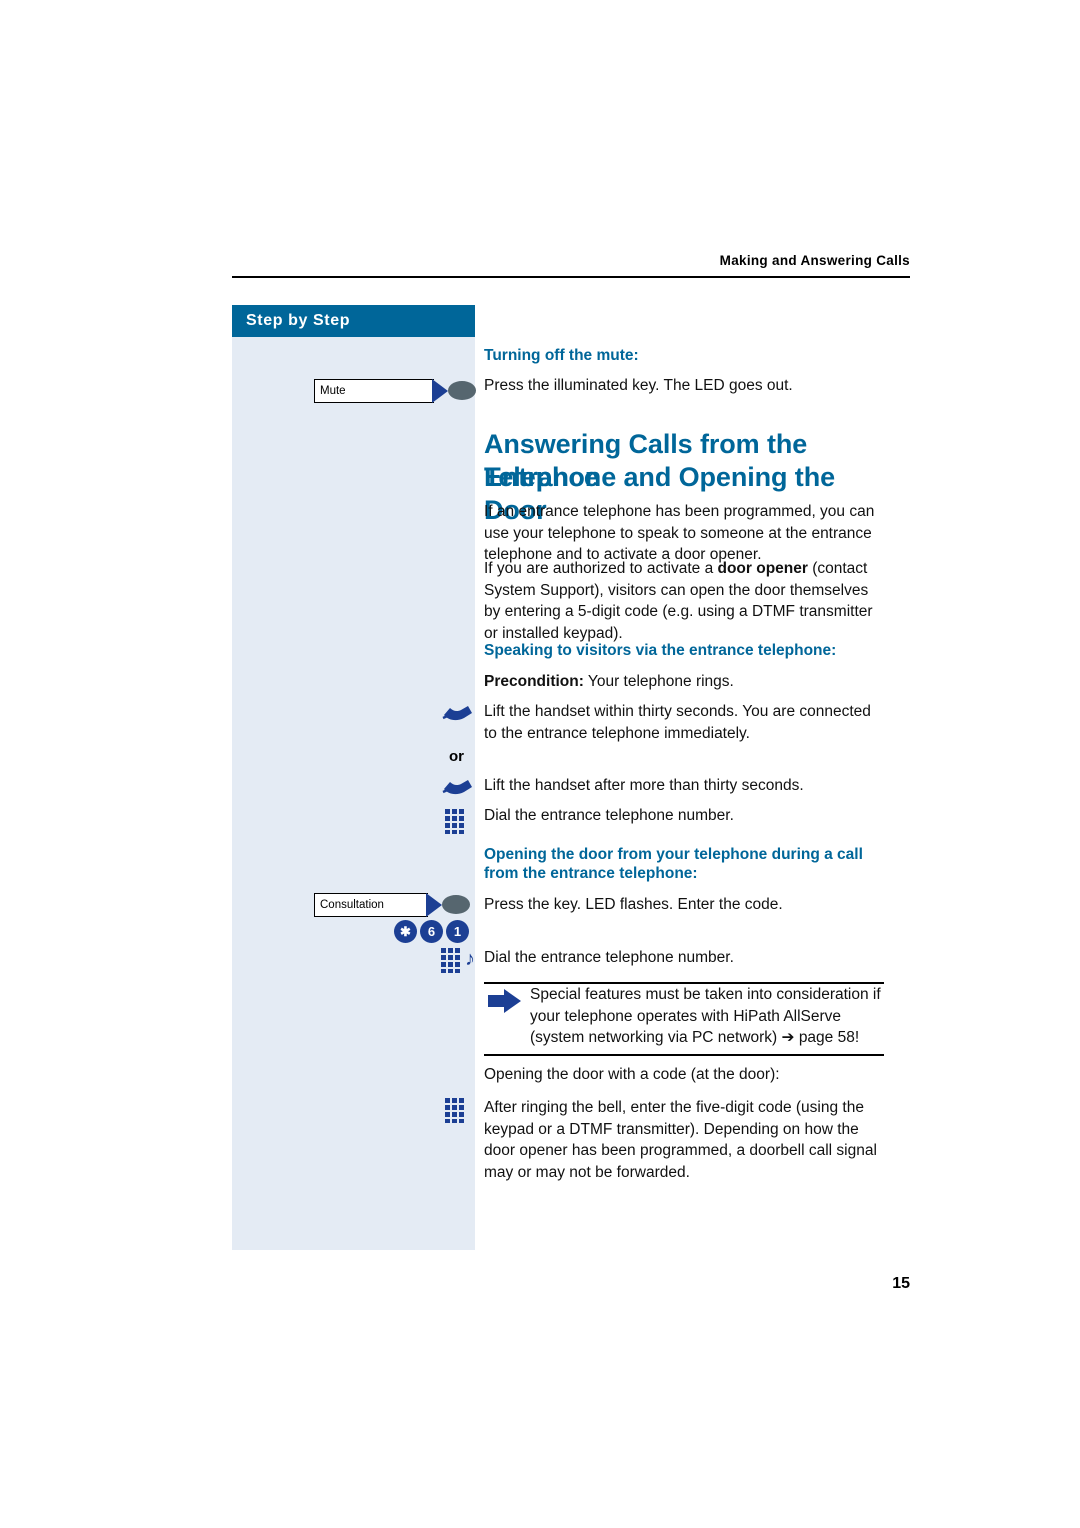  I want to click on precondition-line: Precondition: Your telephone rings., so click(694, 682).